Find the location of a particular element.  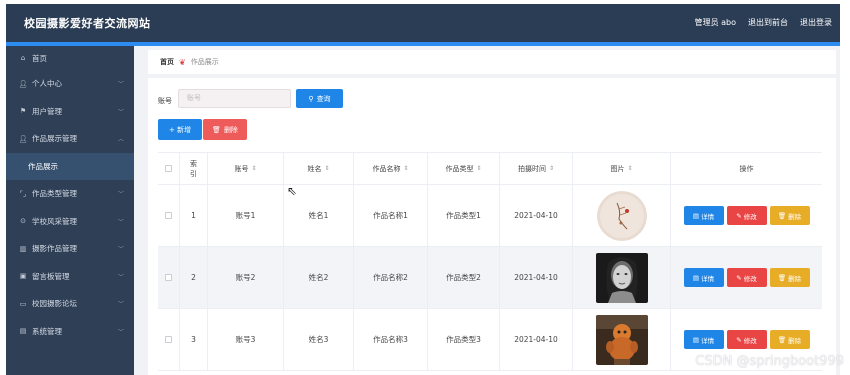

header-shot-time: 拍摄时间 ⇕ is located at coordinates (536, 168).